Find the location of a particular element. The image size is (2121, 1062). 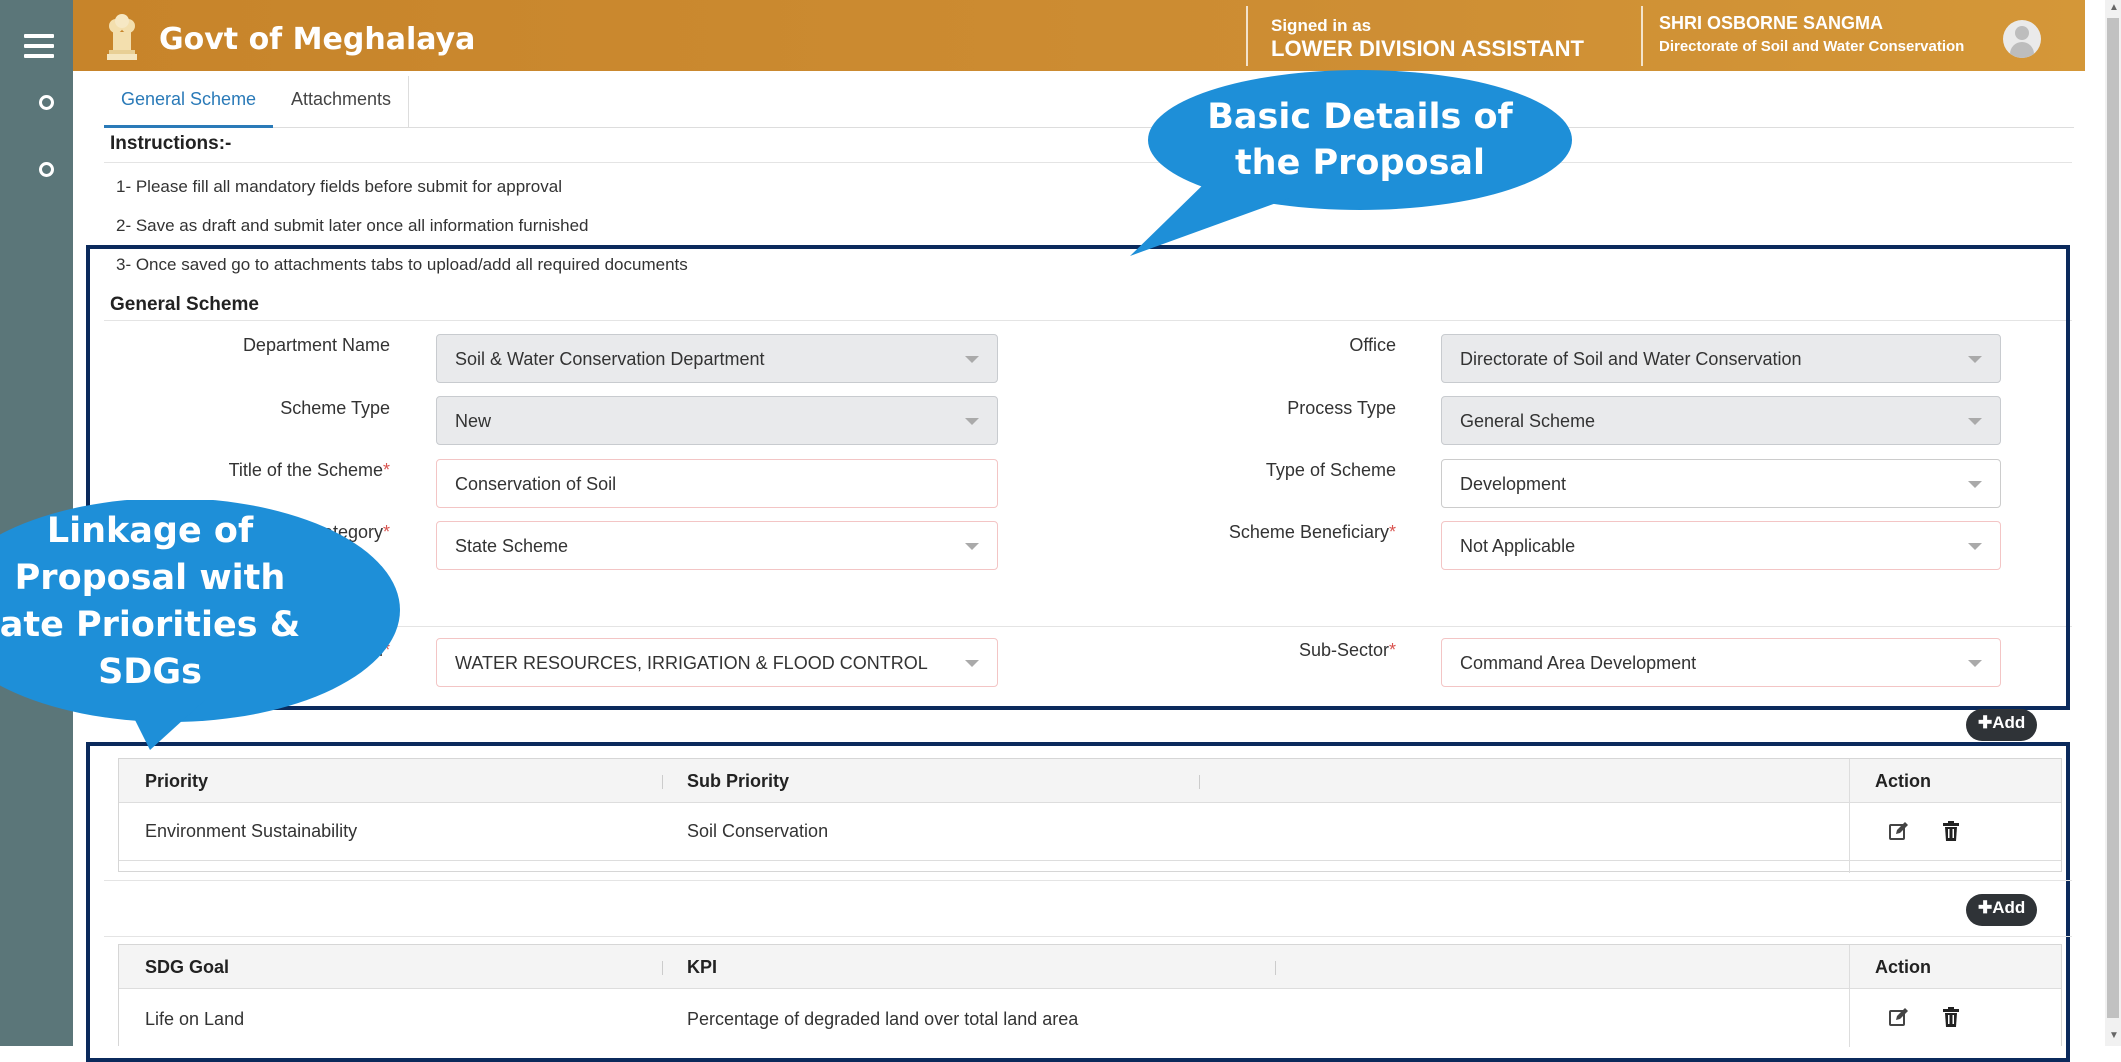

user-role: LOWER DIVISION ASSISTANT is located at coordinates (1427, 48).